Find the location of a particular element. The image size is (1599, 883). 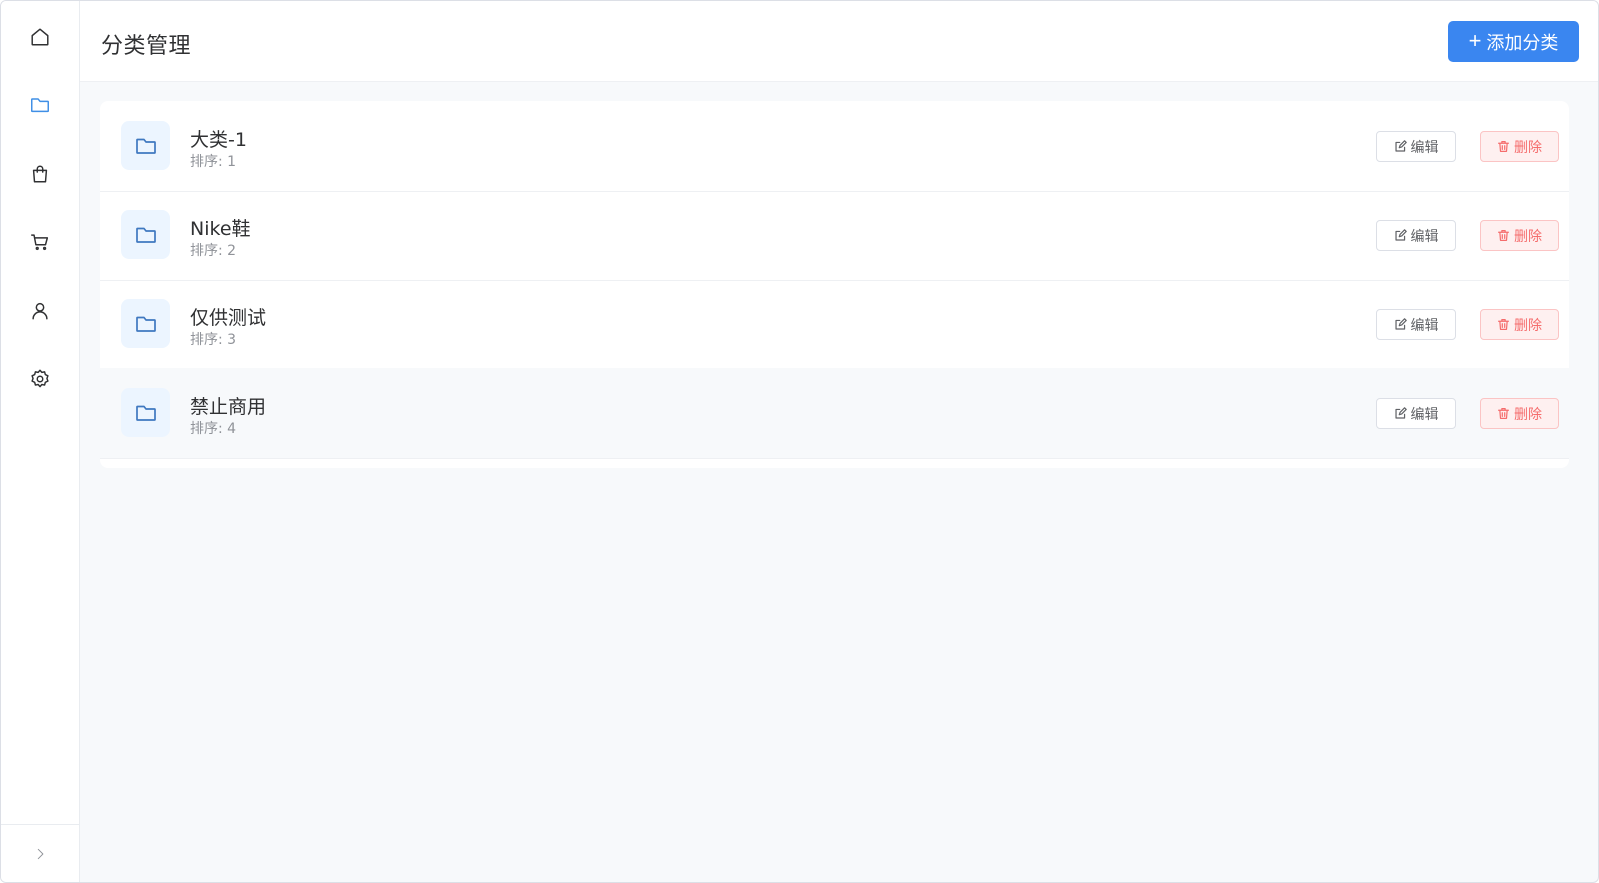

gear-icon is located at coordinates (40, 378).